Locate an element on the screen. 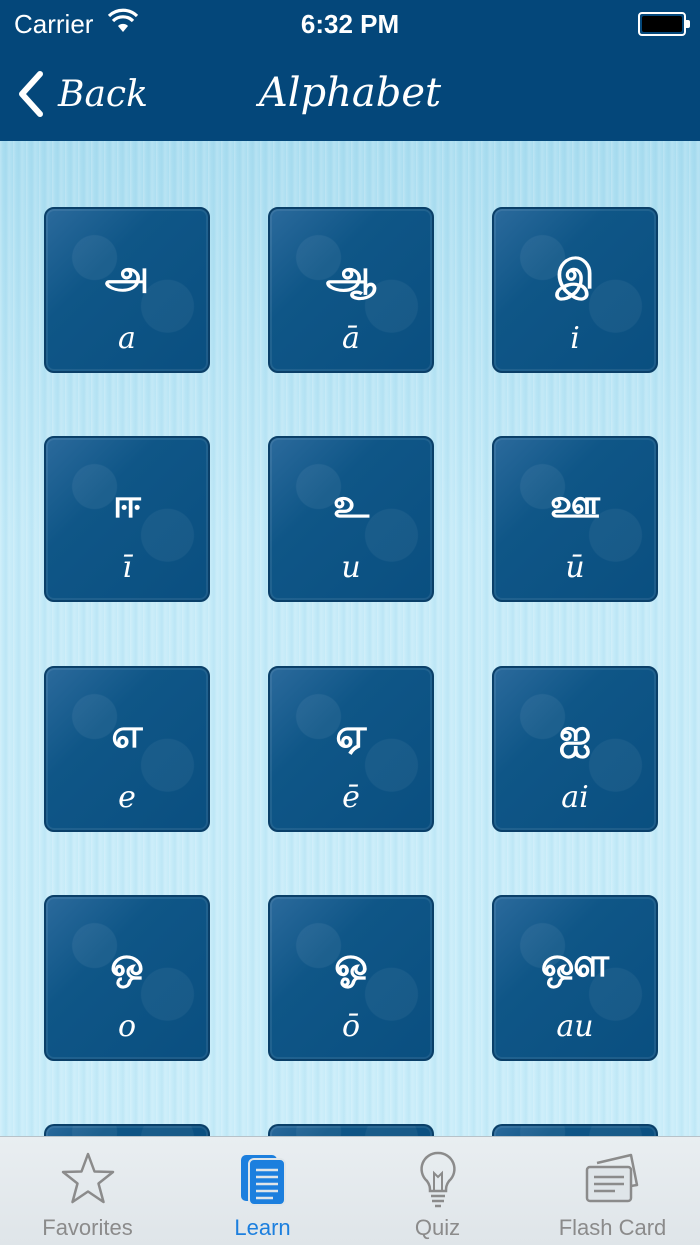 This screenshot has height=1245, width=700. letter-tile: அ a is located at coordinates (127, 290).